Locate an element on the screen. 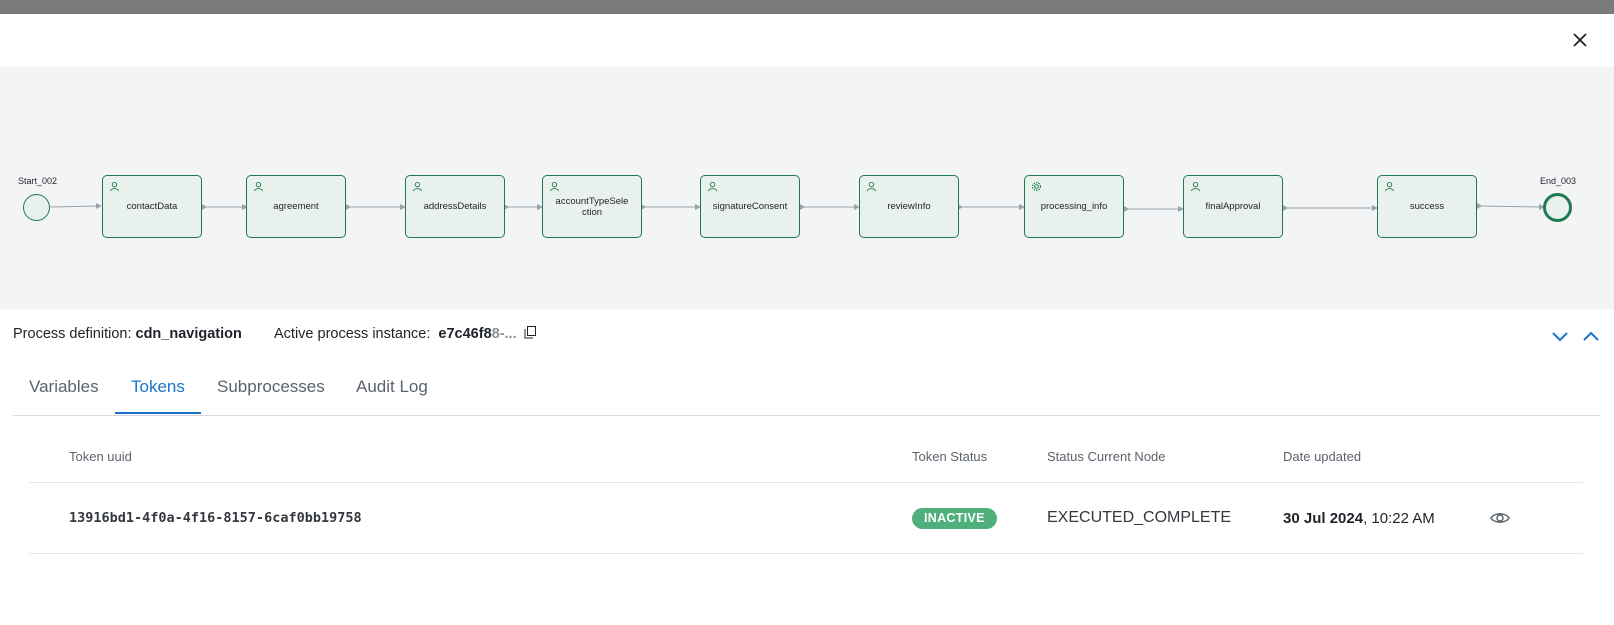 Image resolution: width=1614 pixels, height=625 pixels. column-header-current-node: Status Current Node is located at coordinates (1106, 456).